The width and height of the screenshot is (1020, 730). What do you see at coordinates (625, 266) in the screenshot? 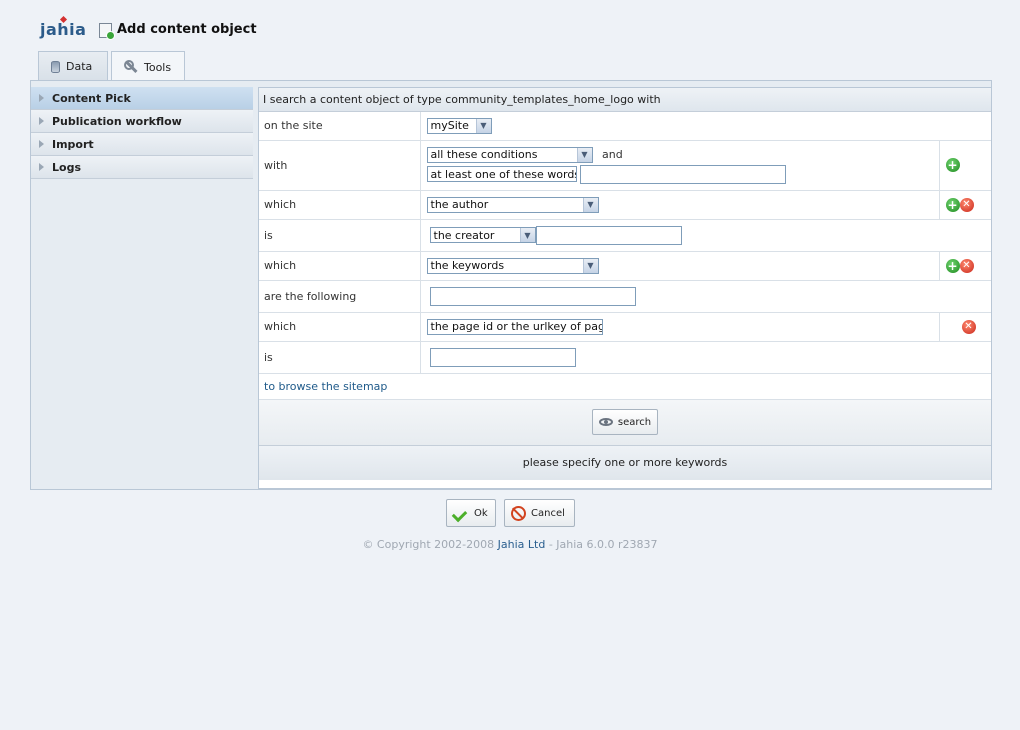
I see `row-which-keywords: which the keywords ▼ + ✕` at bounding box center [625, 266].